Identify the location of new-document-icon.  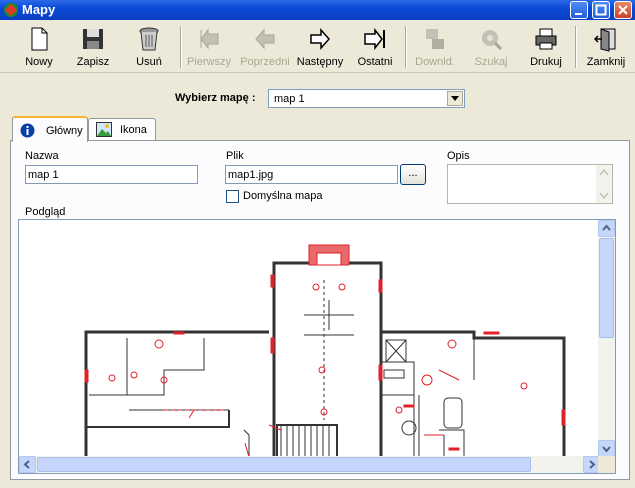
(39, 39).